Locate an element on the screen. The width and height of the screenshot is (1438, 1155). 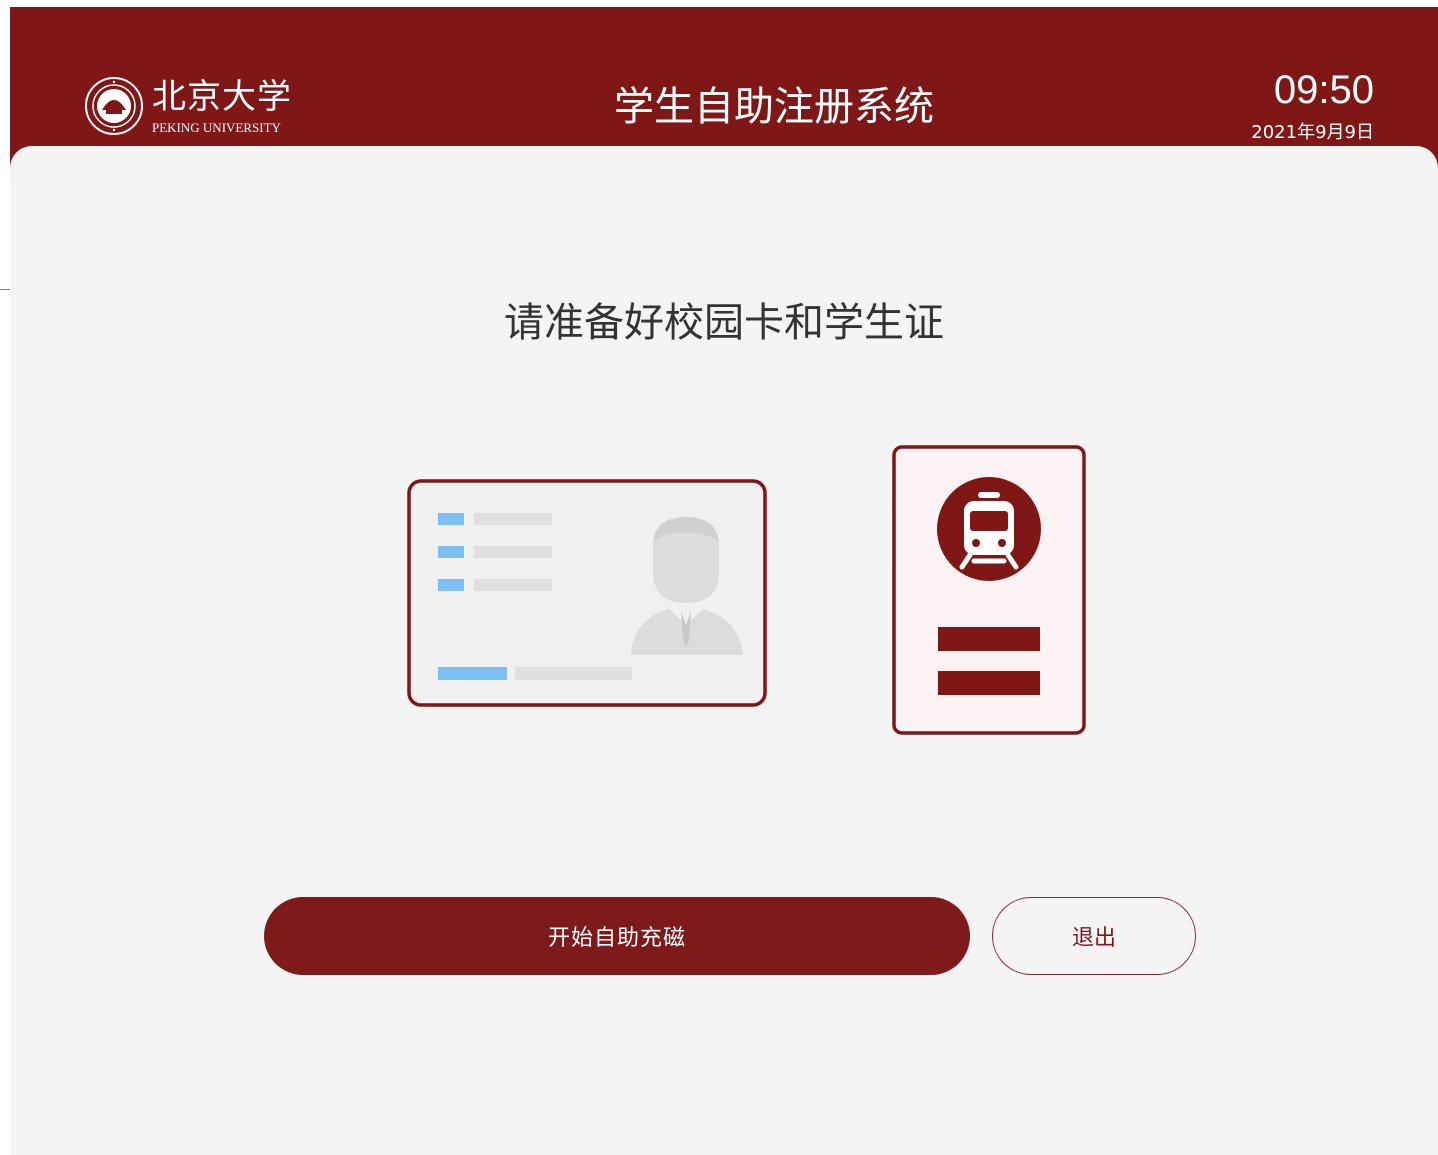
exit-button: 退出 is located at coordinates (1094, 936).